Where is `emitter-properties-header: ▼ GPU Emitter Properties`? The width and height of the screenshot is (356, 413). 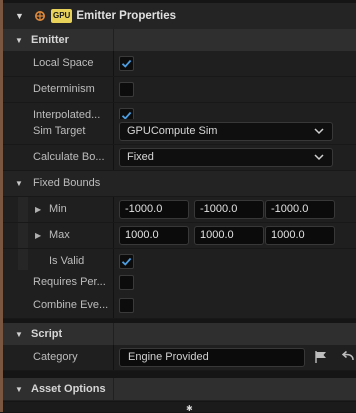 emitter-properties-header: ▼ GPU Emitter Properties is located at coordinates (179, 16).